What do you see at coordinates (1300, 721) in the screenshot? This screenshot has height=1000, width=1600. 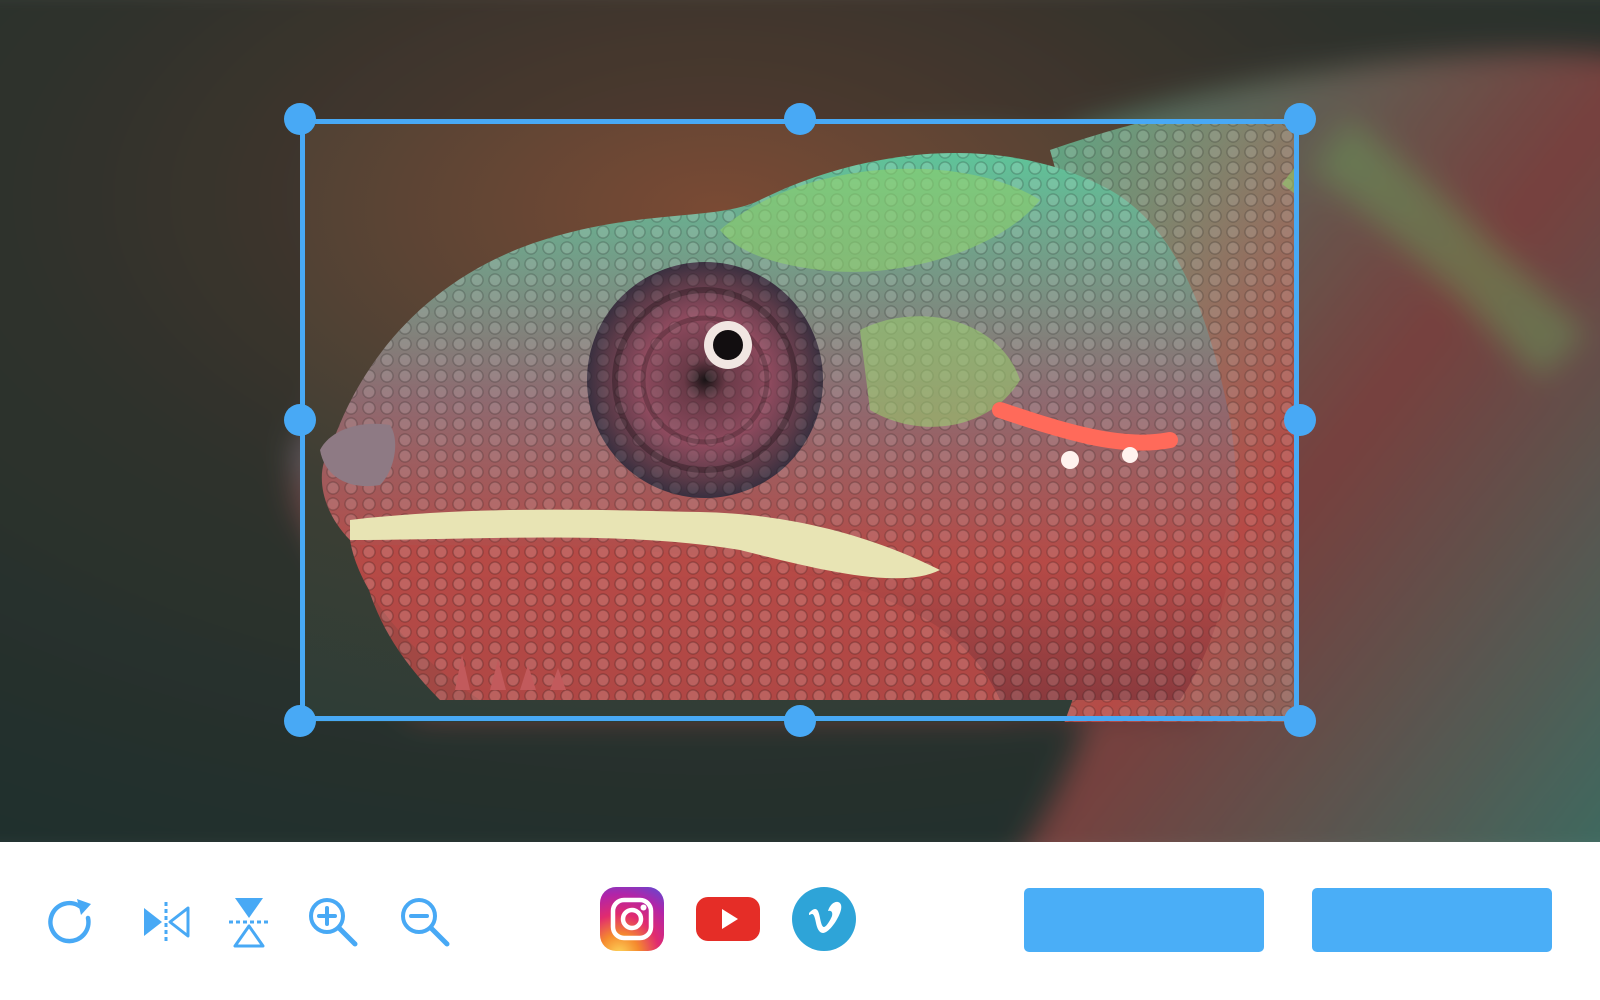 I see `crop-handle-bottom-right` at bounding box center [1300, 721].